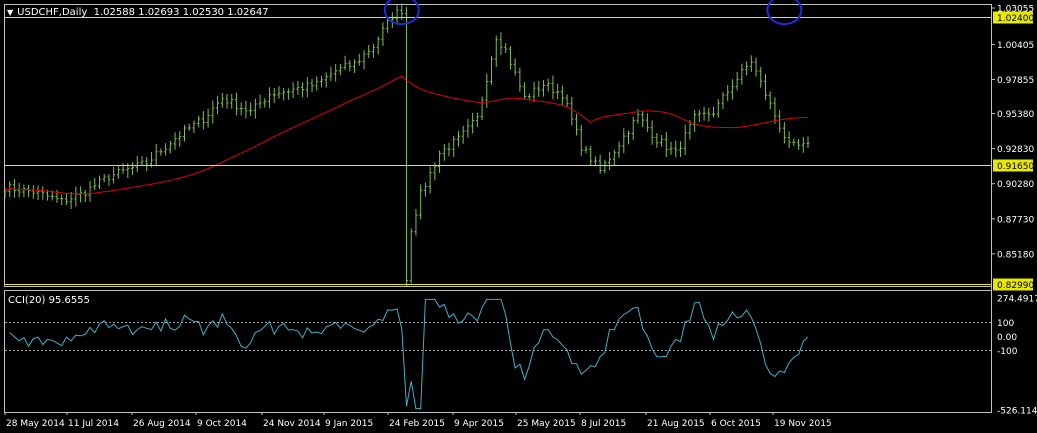  Describe the element at coordinates (181, 12) in the screenshot. I see `ohlc-values: 1.02588 1.02693 1.02530 1.02647` at that location.